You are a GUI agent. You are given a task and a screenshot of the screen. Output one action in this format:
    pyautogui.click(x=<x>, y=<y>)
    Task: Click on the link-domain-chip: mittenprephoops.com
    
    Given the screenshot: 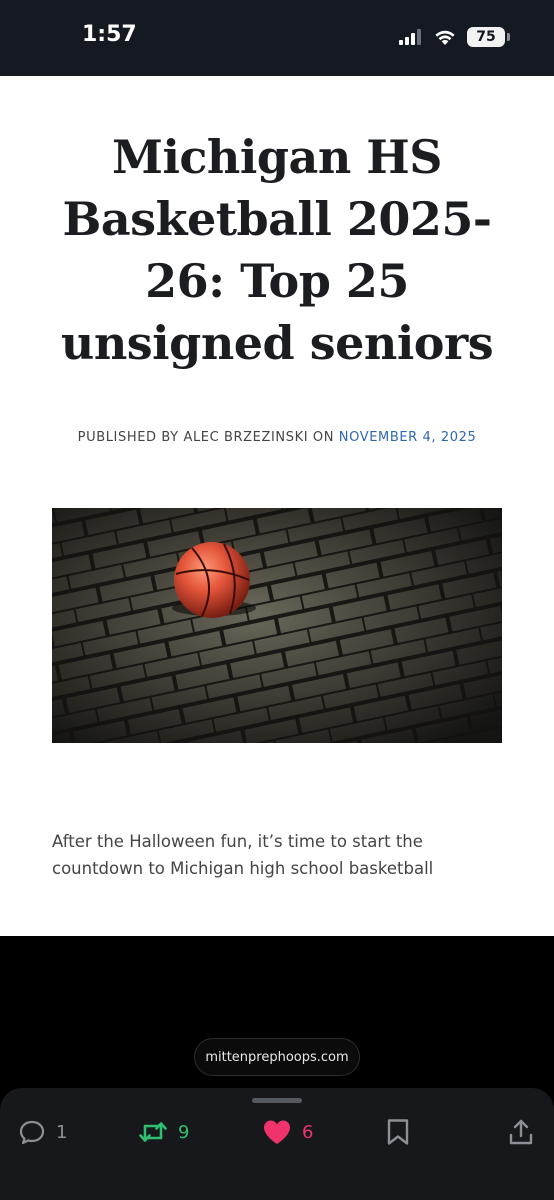 What is the action you would take?
    pyautogui.click(x=277, y=1057)
    